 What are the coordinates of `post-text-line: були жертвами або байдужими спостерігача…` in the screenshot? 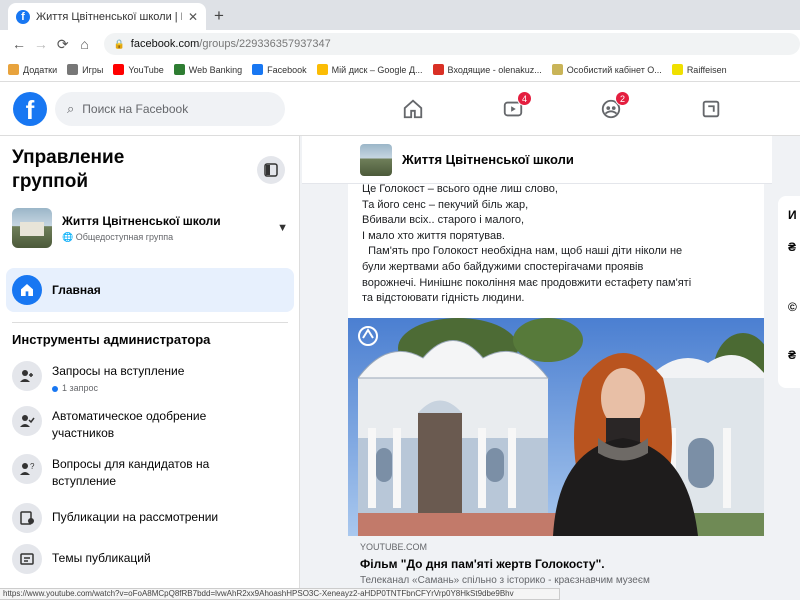 It's located at (503, 266).